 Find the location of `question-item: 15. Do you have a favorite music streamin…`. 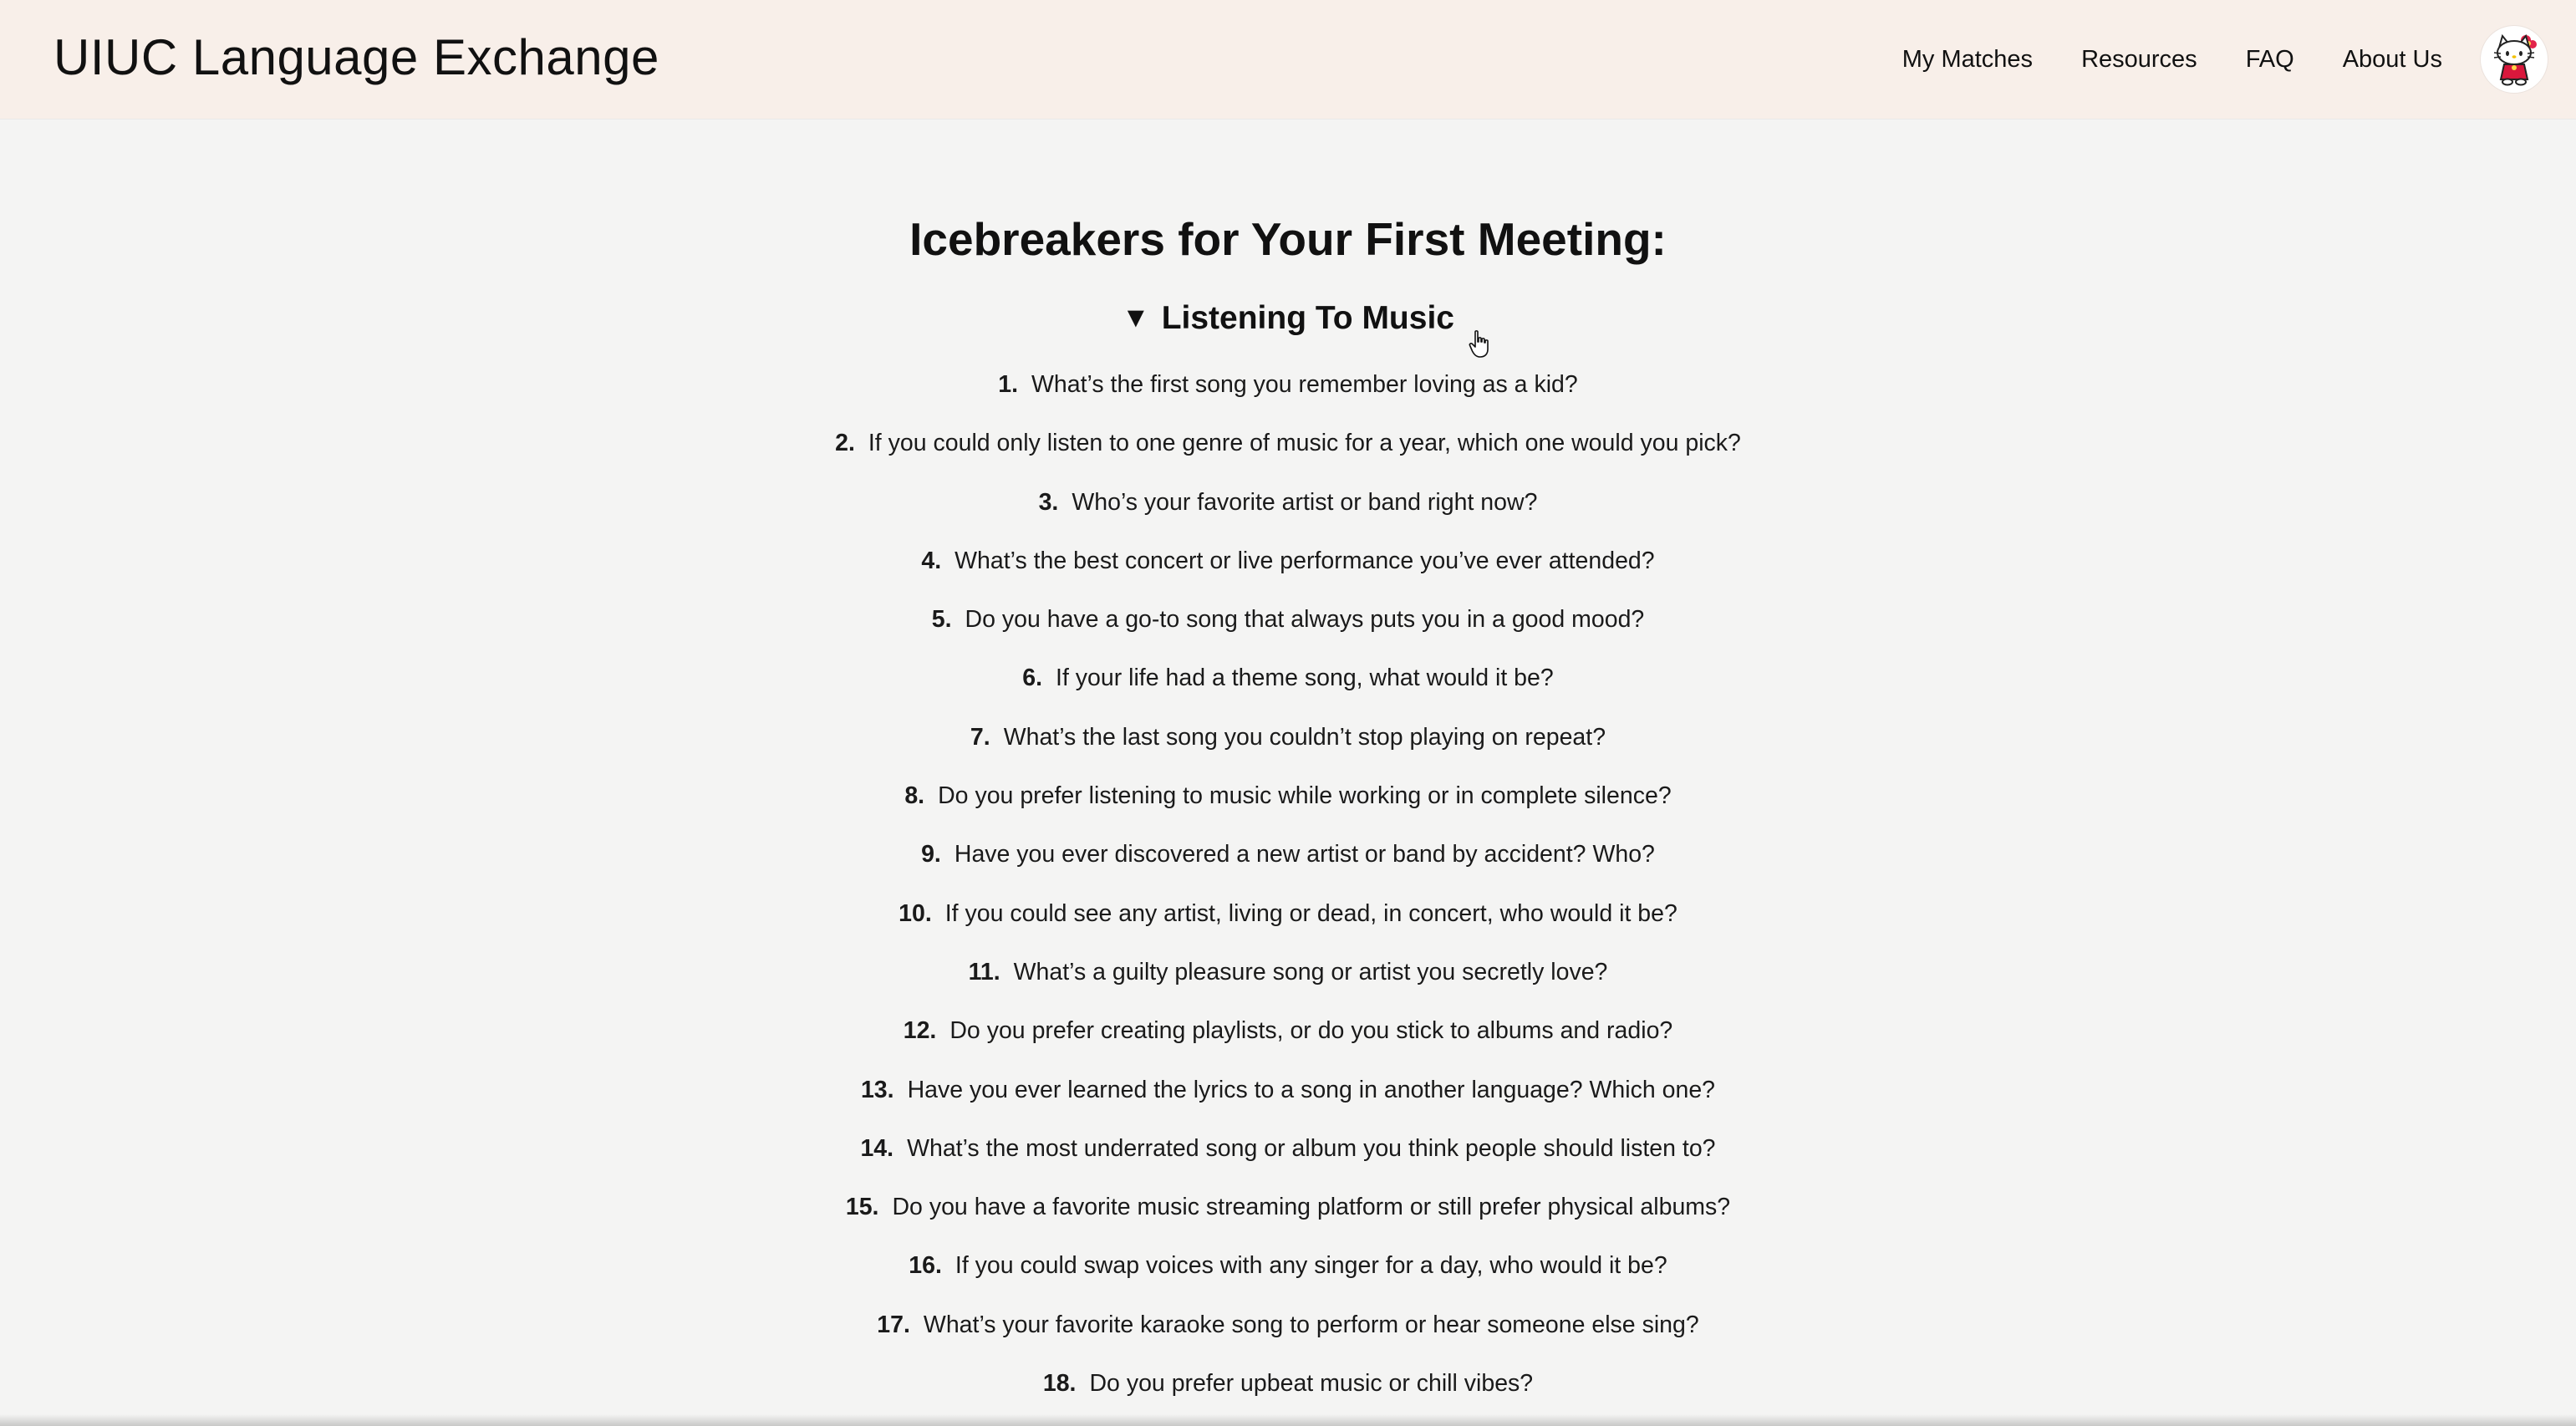

question-item: 15. Do you have a favorite music streamin… is located at coordinates (1288, 1220).